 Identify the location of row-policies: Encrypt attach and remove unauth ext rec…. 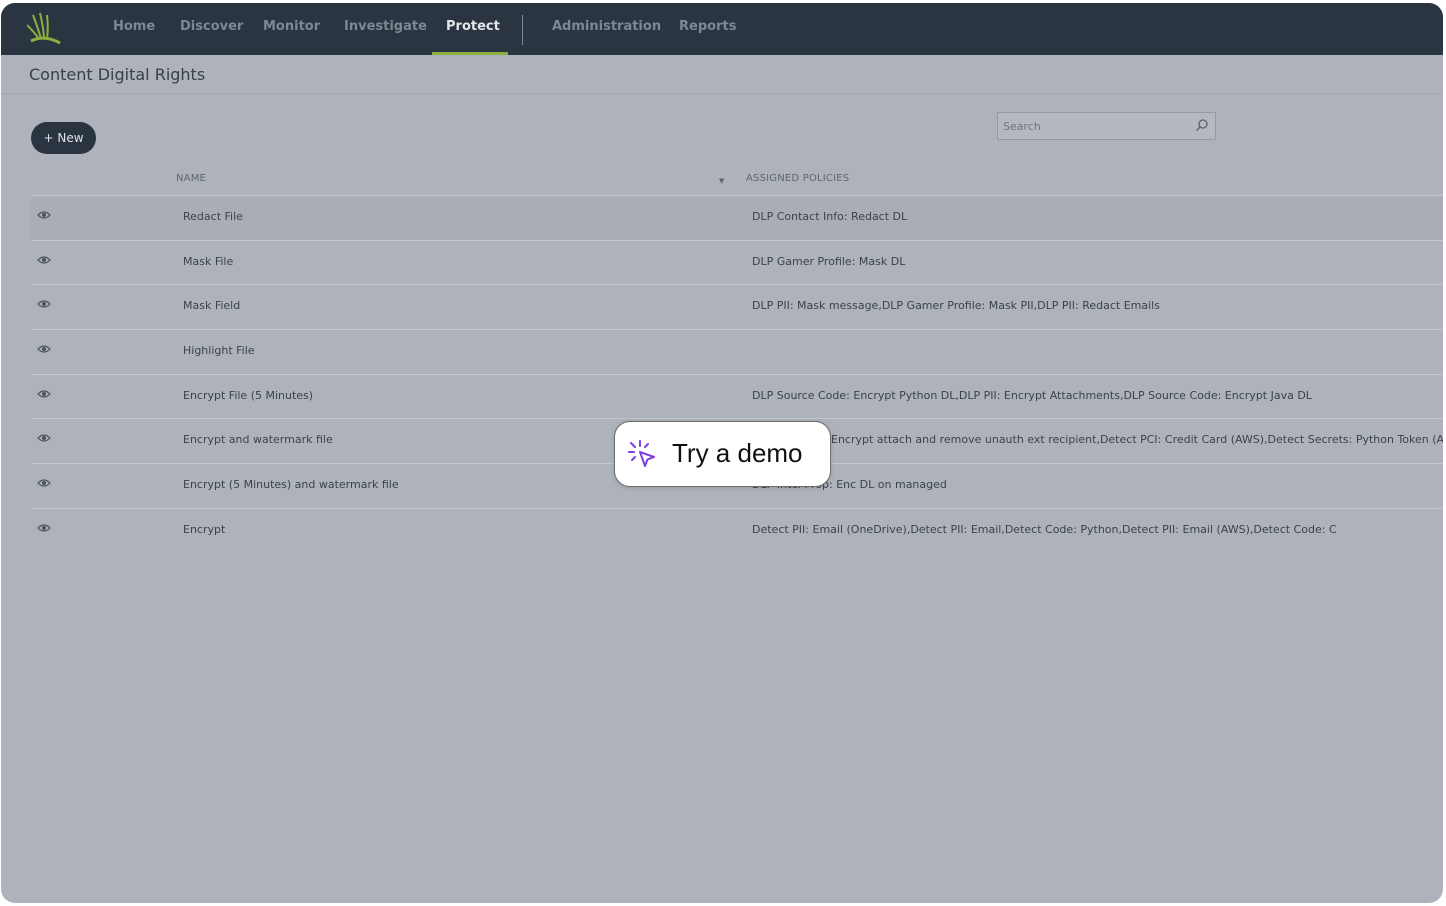
(1137, 439).